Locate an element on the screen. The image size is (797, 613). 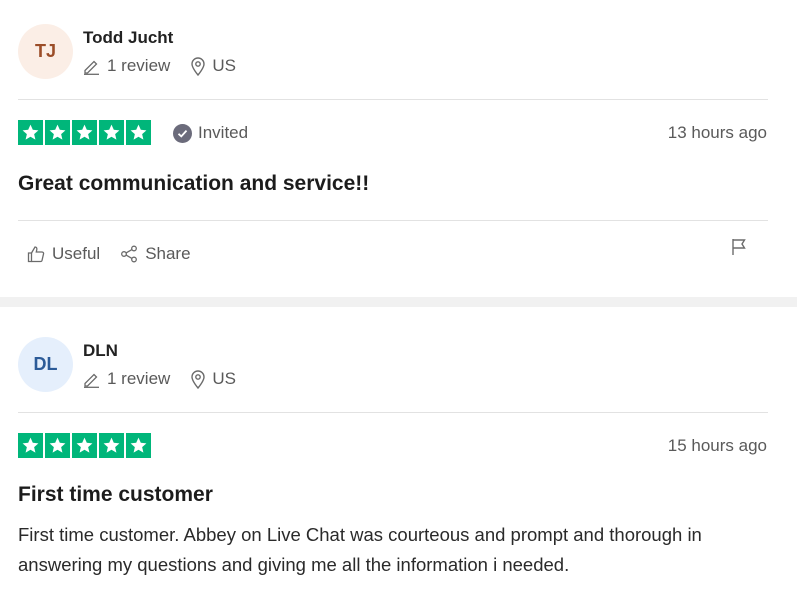
review-date: 15 hours ago is located at coordinates (717, 445).